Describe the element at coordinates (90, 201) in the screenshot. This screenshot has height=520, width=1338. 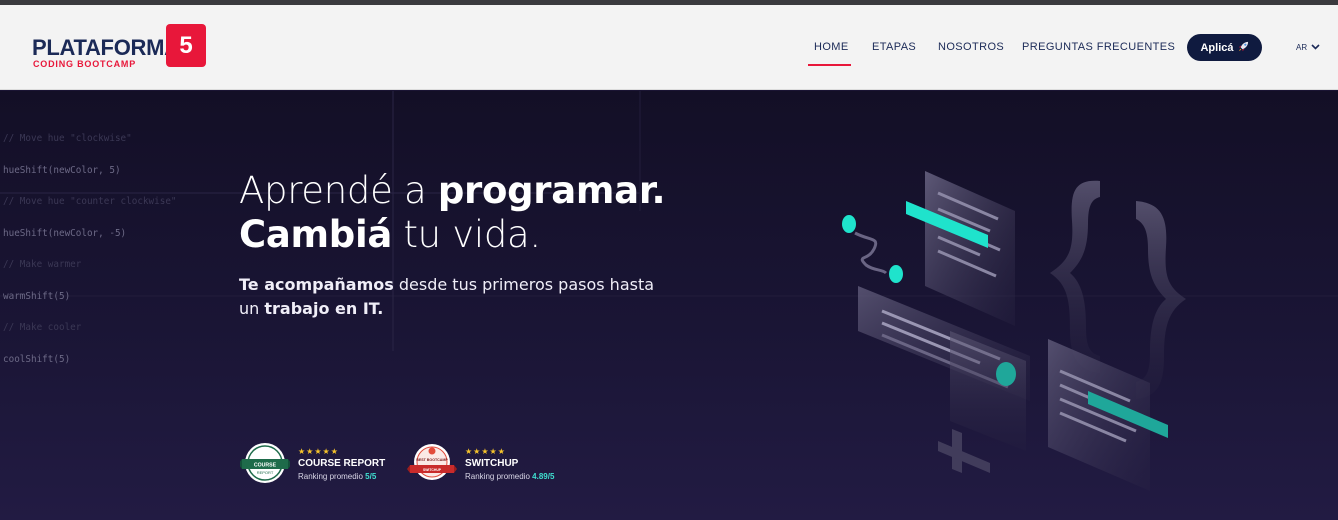
I see `code-line: // Move hue "counter clockwise"` at that location.